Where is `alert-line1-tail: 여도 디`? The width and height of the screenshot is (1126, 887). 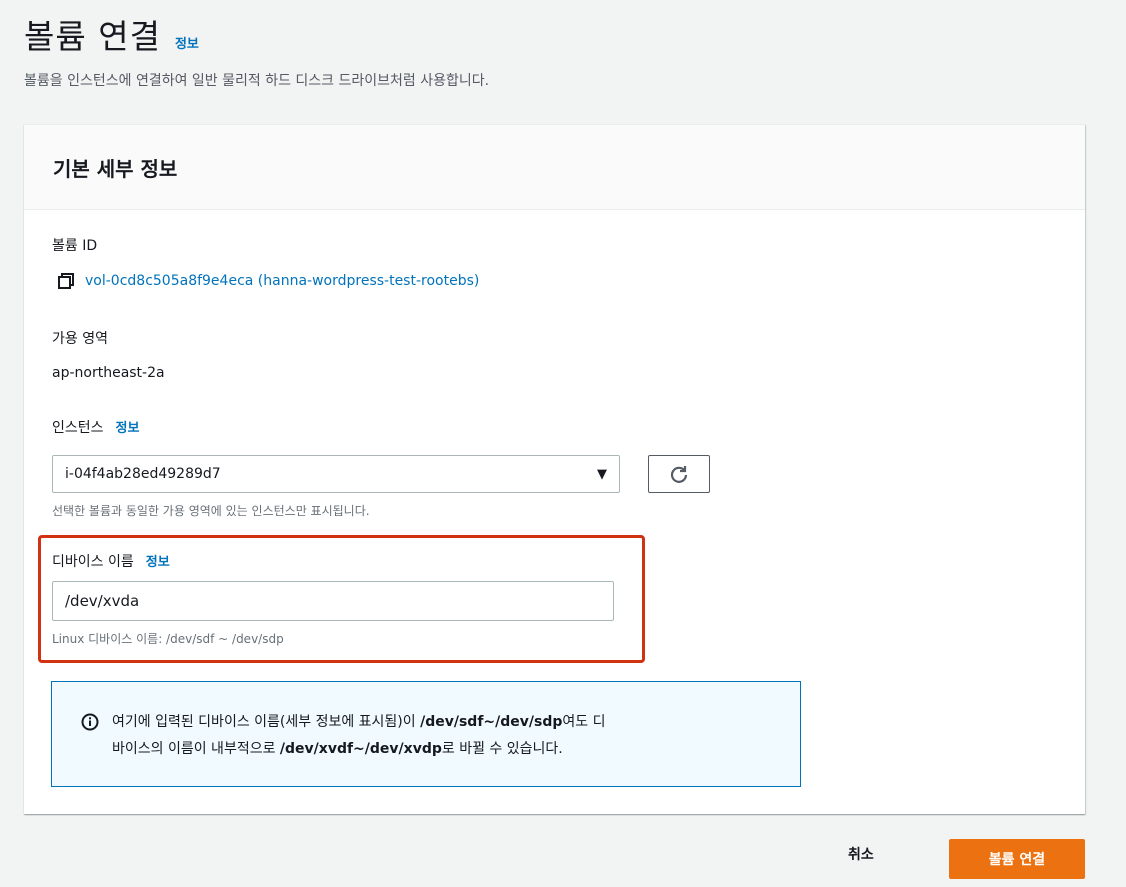 alert-line1-tail: 여도 디 is located at coordinates (584, 722).